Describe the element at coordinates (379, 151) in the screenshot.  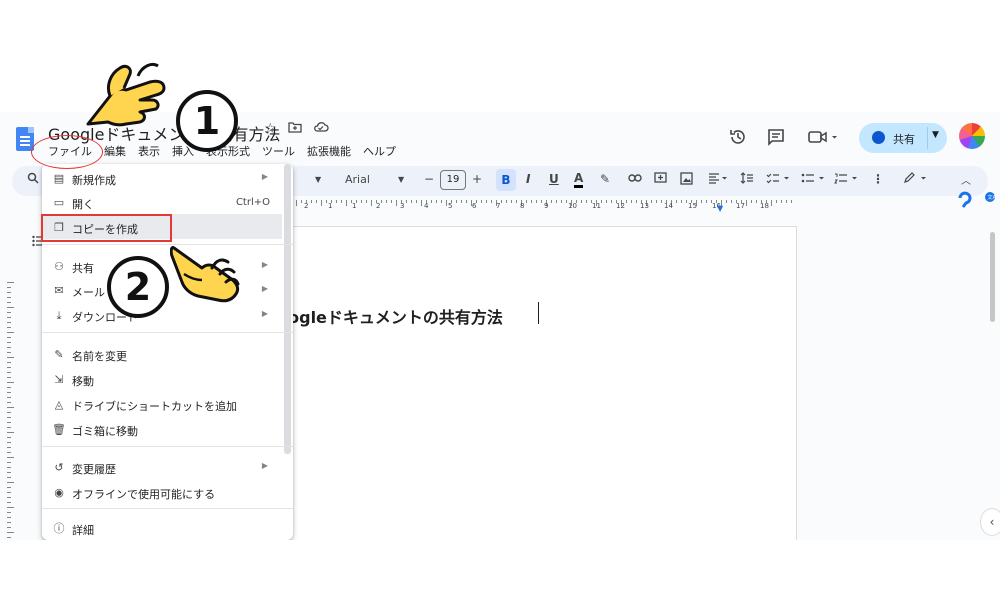
I see `menu-help: ヘルプ` at that location.